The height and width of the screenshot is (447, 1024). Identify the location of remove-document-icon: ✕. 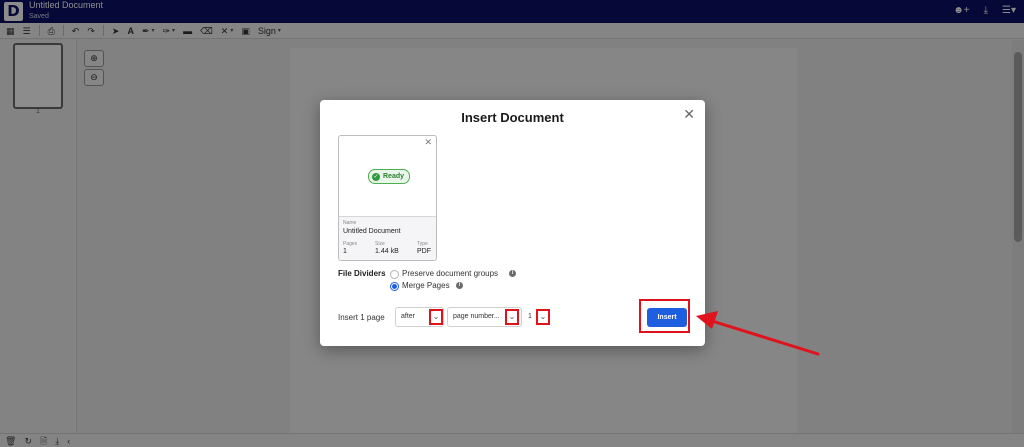
(428, 142).